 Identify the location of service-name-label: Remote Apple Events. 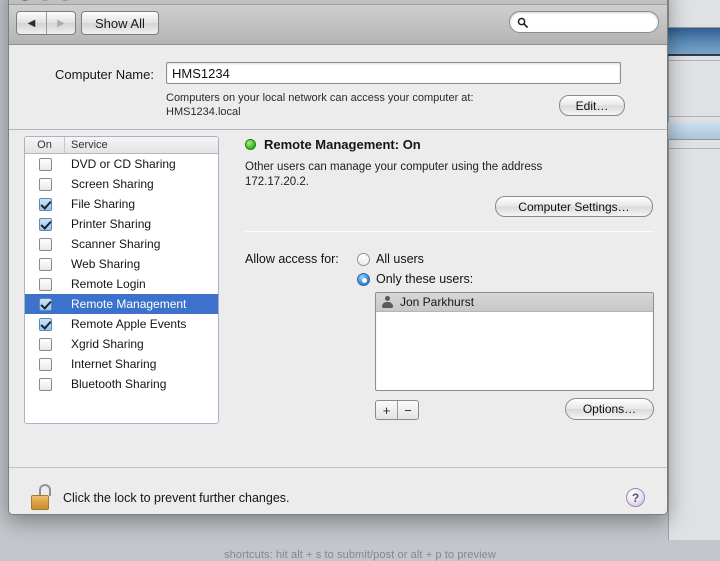
(129, 324).